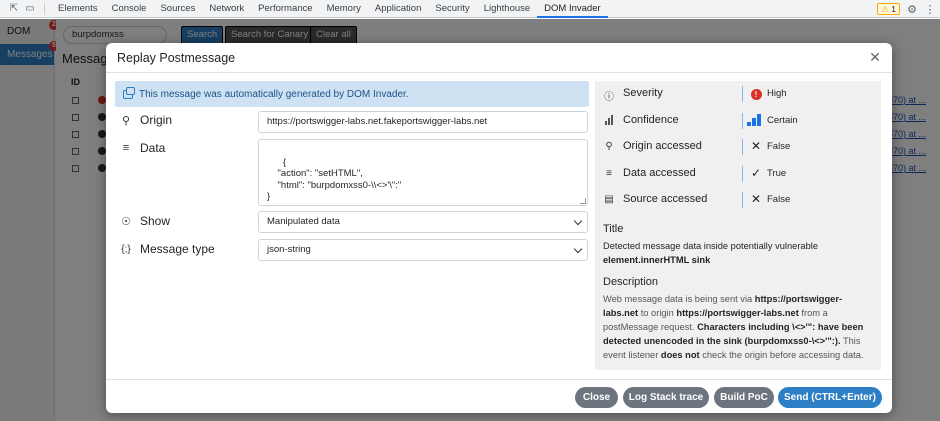 This screenshot has height=421, width=940. What do you see at coordinates (631, 281) in the screenshot?
I see `description-heading: Description` at bounding box center [631, 281].